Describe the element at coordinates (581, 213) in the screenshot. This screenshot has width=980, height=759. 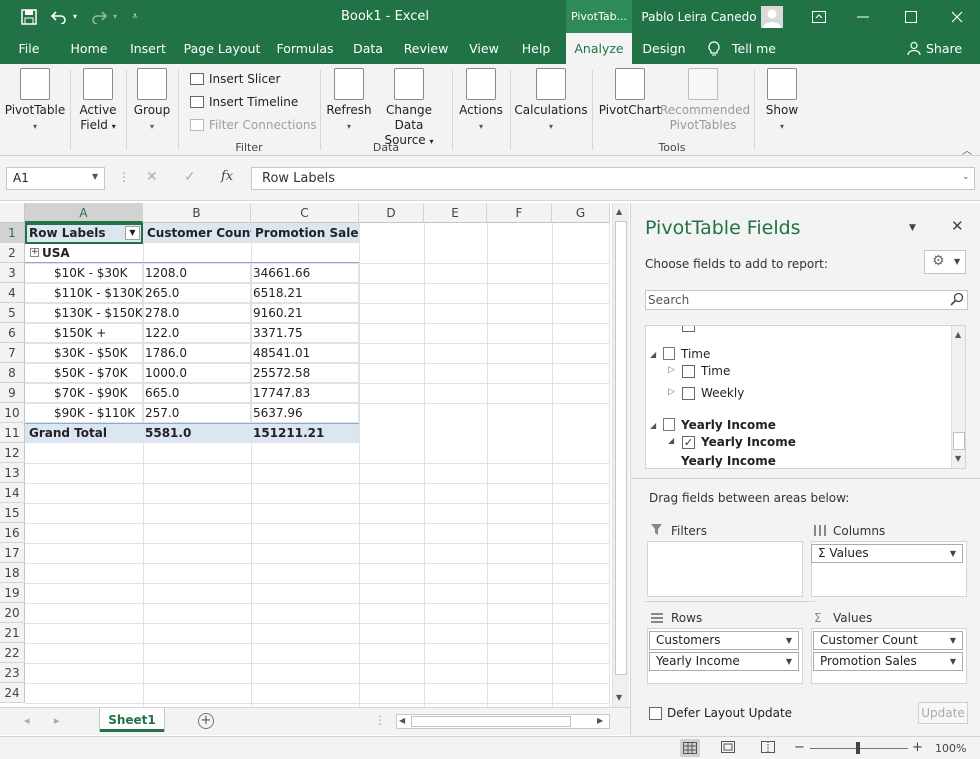
I see `column-header-g: G` at that location.